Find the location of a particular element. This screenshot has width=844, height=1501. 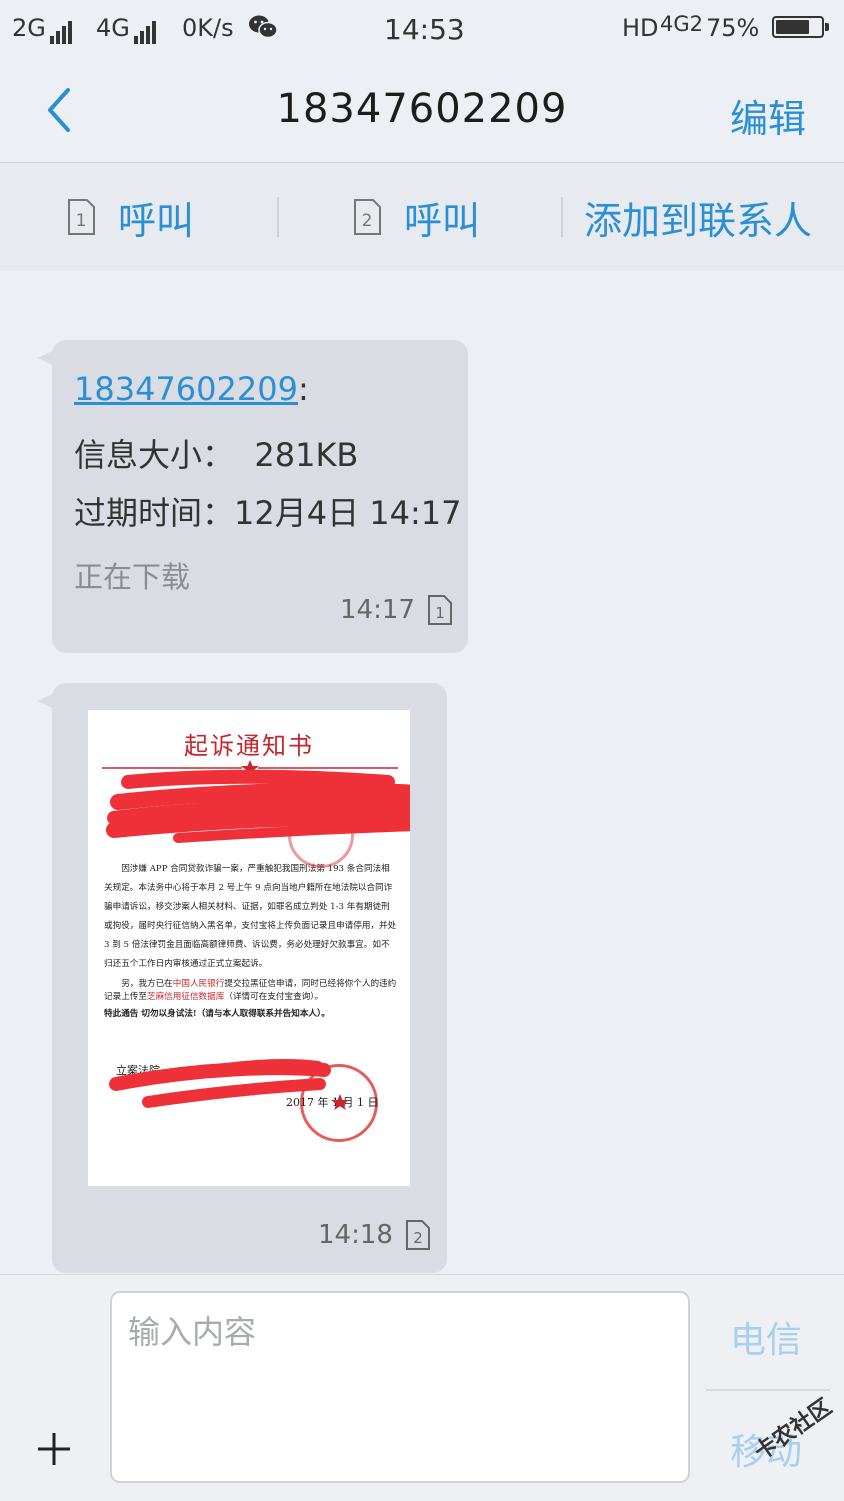

sender-line: 18347602209: is located at coordinates (191, 389).